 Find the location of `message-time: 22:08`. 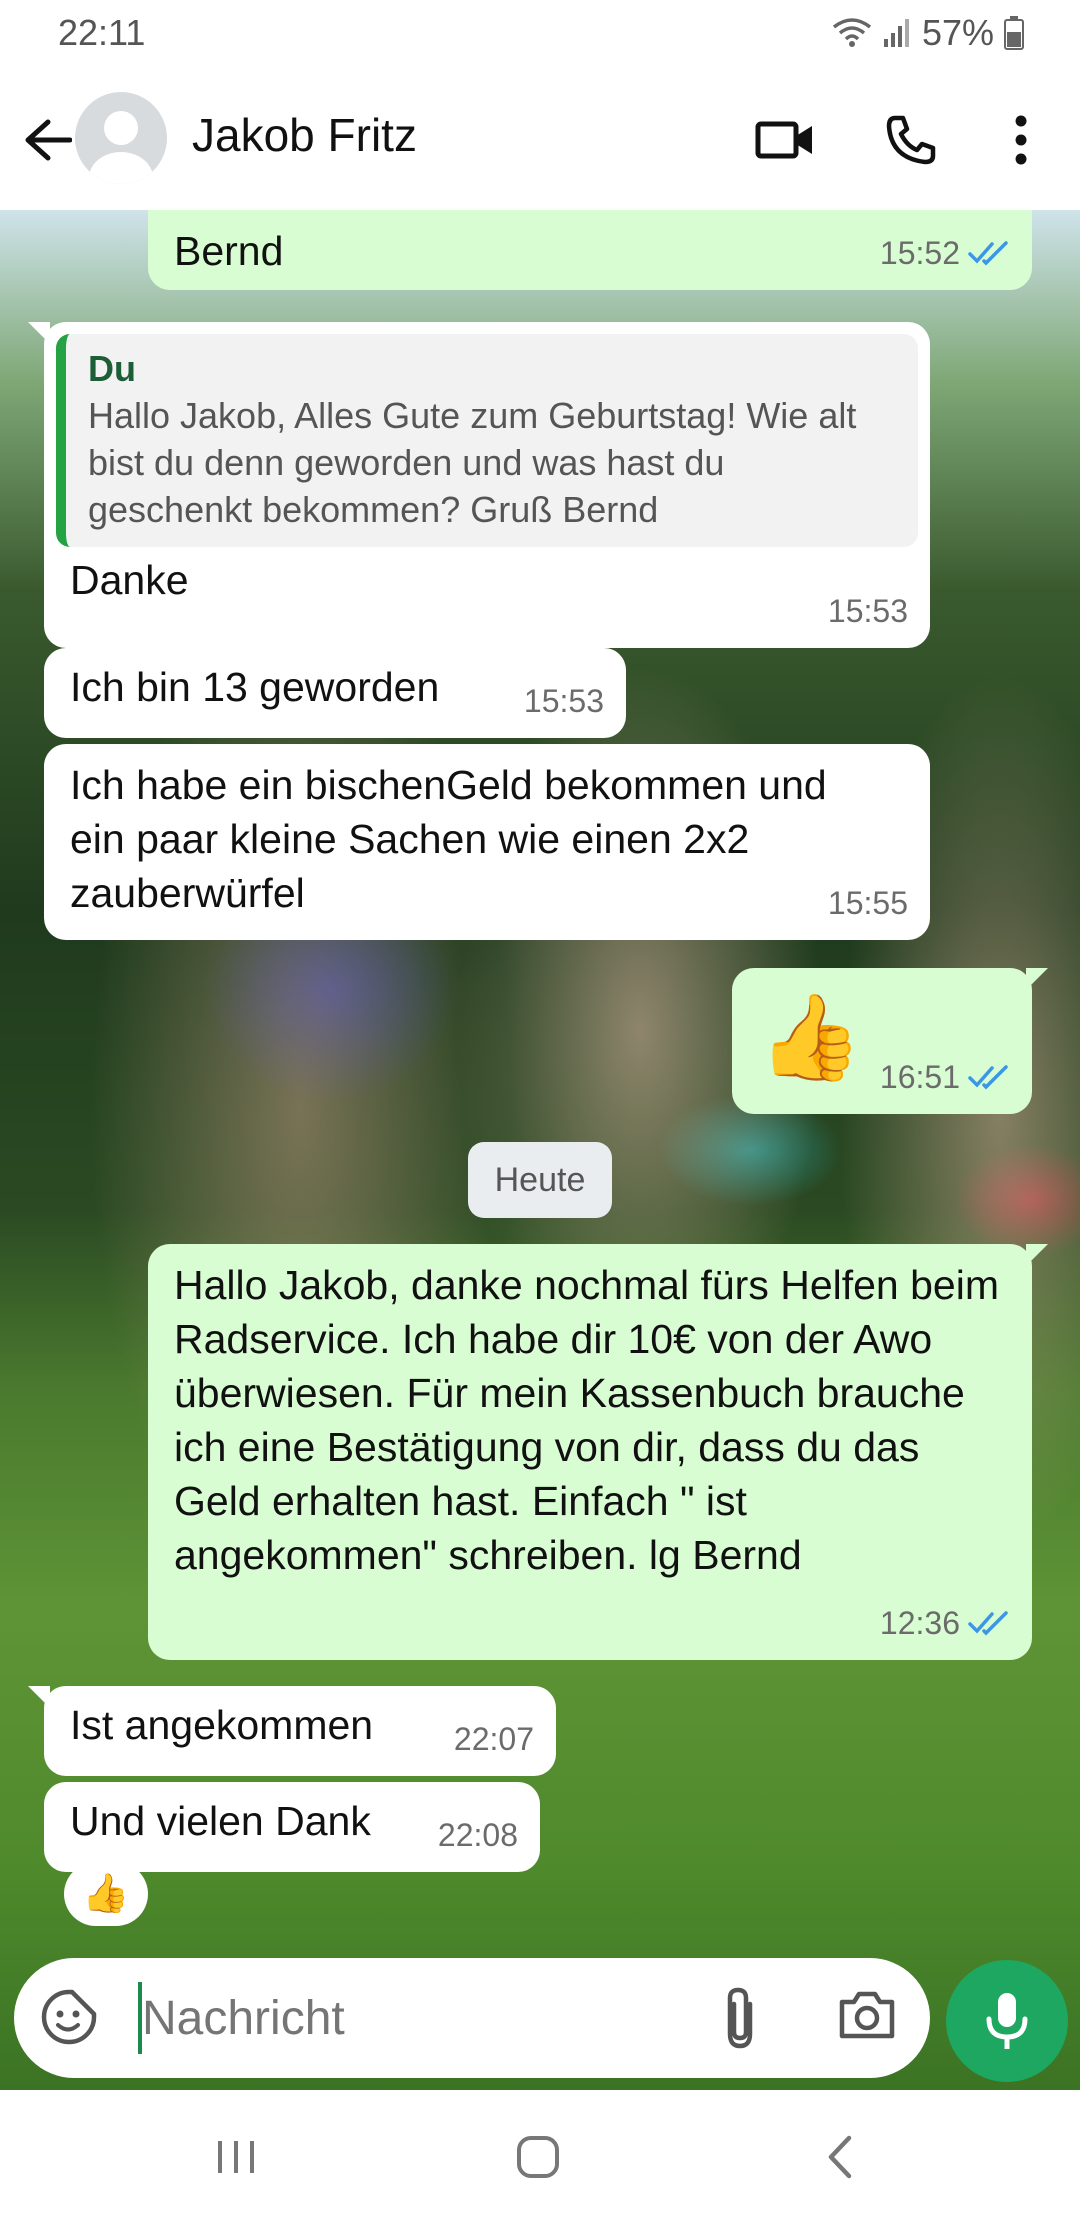

message-time: 22:08 is located at coordinates (477, 1835).